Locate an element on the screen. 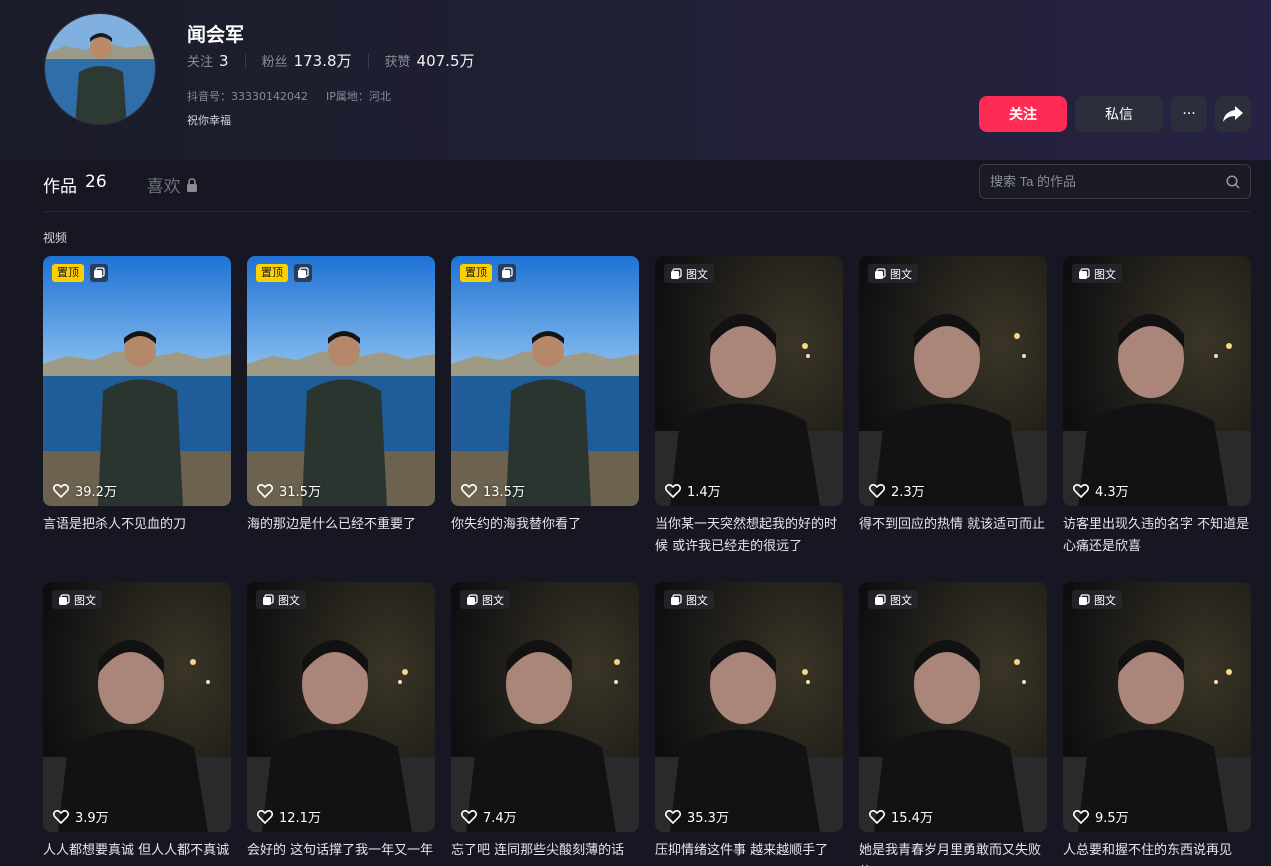 This screenshot has width=1271, height=866. work-likes: 3.9万 is located at coordinates (81, 816).